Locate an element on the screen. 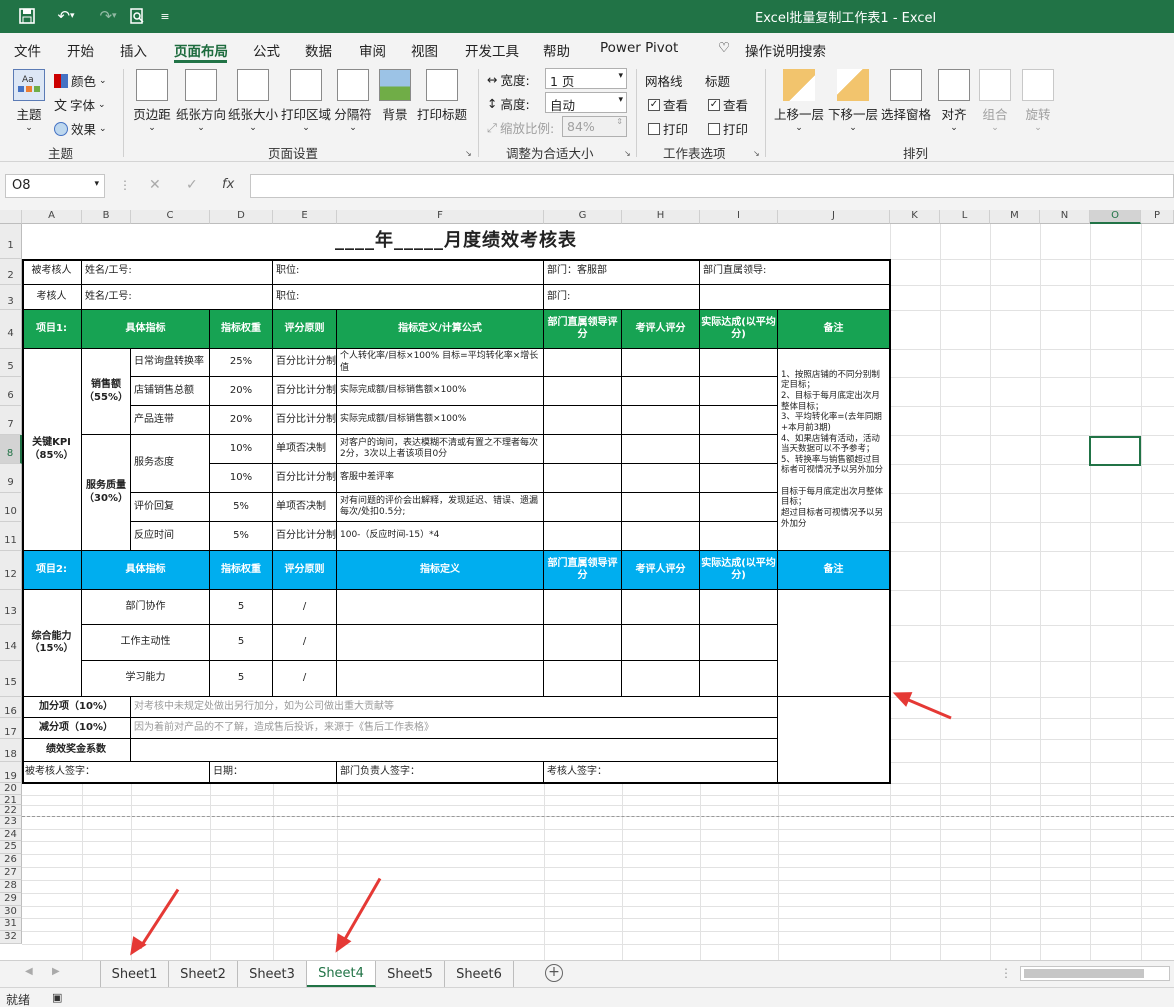 Image resolution: width=1174 pixels, height=1008 pixels. column-header: M is located at coordinates (1015, 217).